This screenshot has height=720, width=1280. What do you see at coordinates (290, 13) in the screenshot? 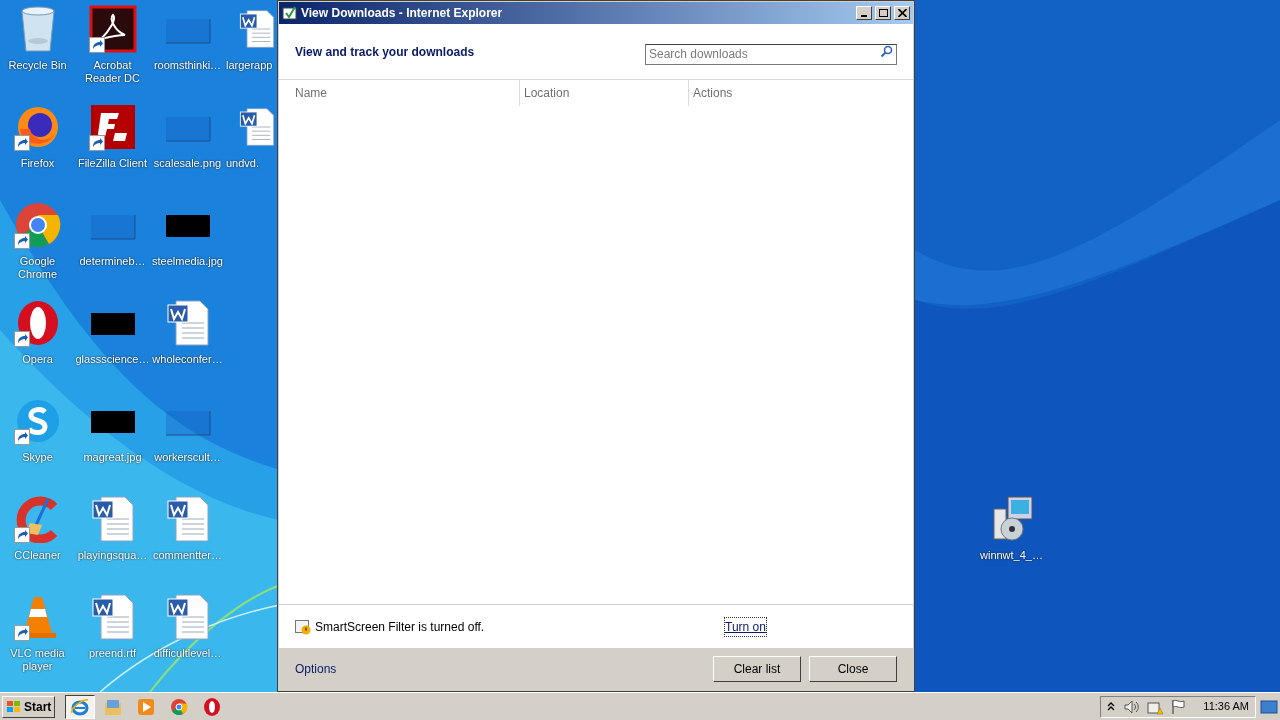
I see `download-app-icon` at bounding box center [290, 13].